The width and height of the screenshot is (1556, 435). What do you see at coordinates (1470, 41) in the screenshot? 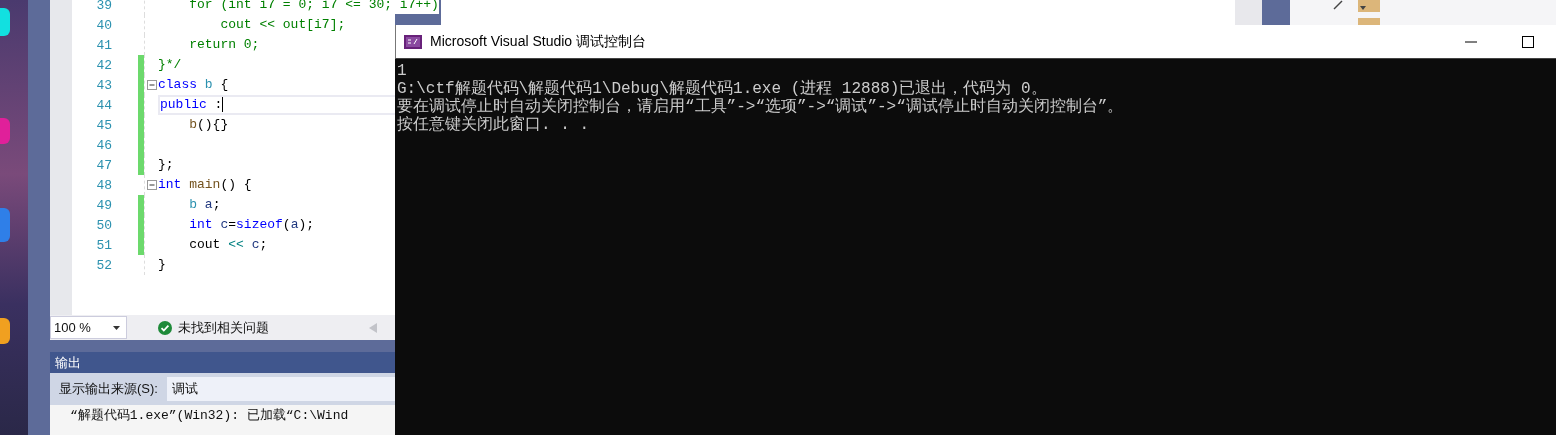
I see `minimize-button` at bounding box center [1470, 41].